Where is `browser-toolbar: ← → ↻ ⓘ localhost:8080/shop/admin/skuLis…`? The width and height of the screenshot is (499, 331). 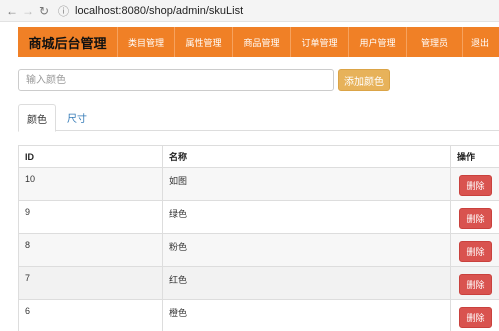 browser-toolbar: ← → ↻ ⓘ localhost:8080/shop/admin/skuLis… is located at coordinates (249, 11).